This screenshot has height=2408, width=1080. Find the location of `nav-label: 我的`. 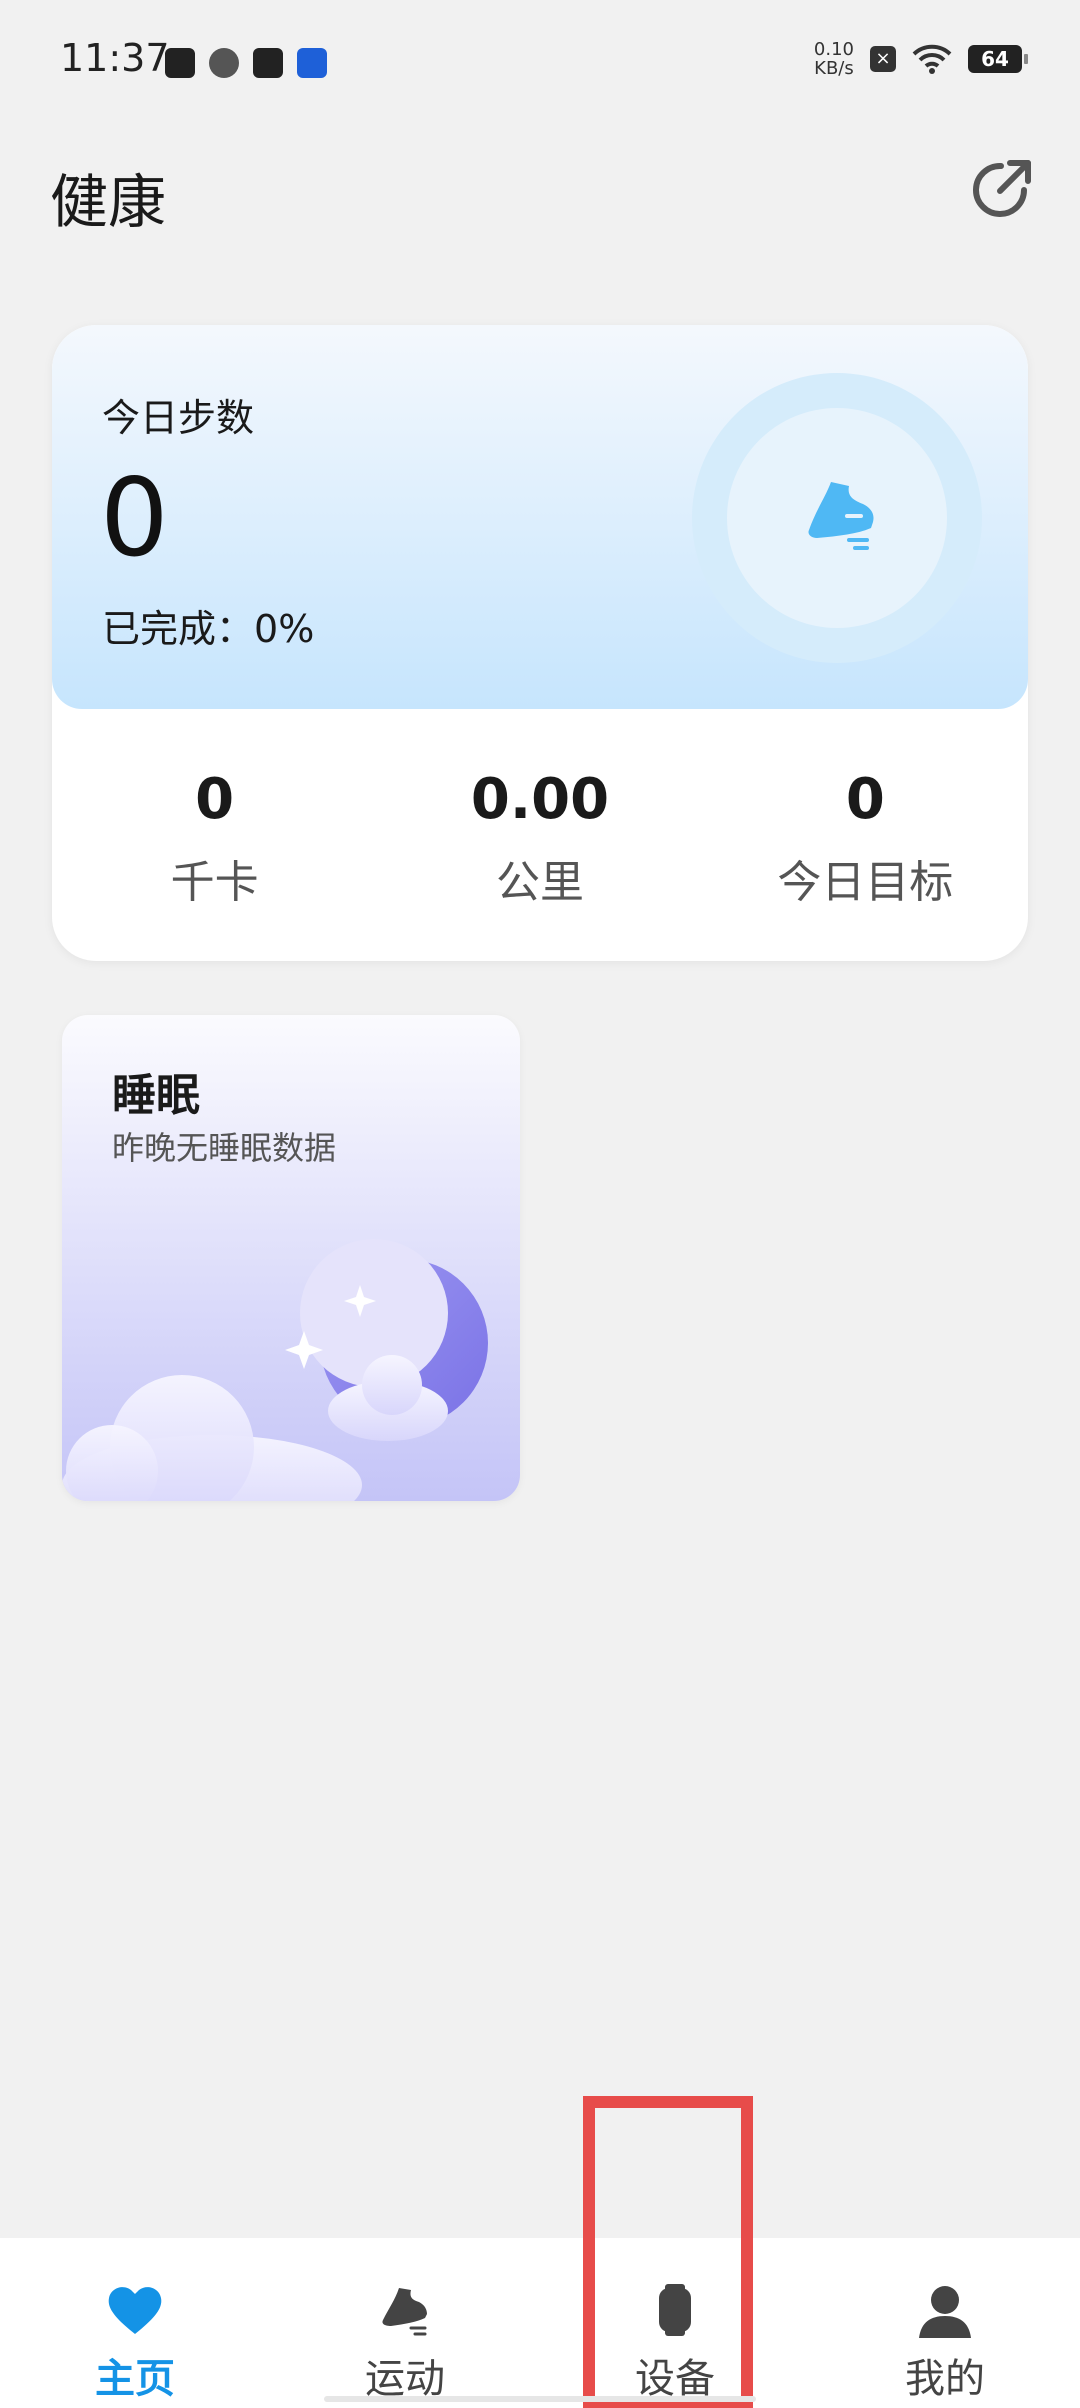

nav-label: 我的 is located at coordinates (945, 2379).